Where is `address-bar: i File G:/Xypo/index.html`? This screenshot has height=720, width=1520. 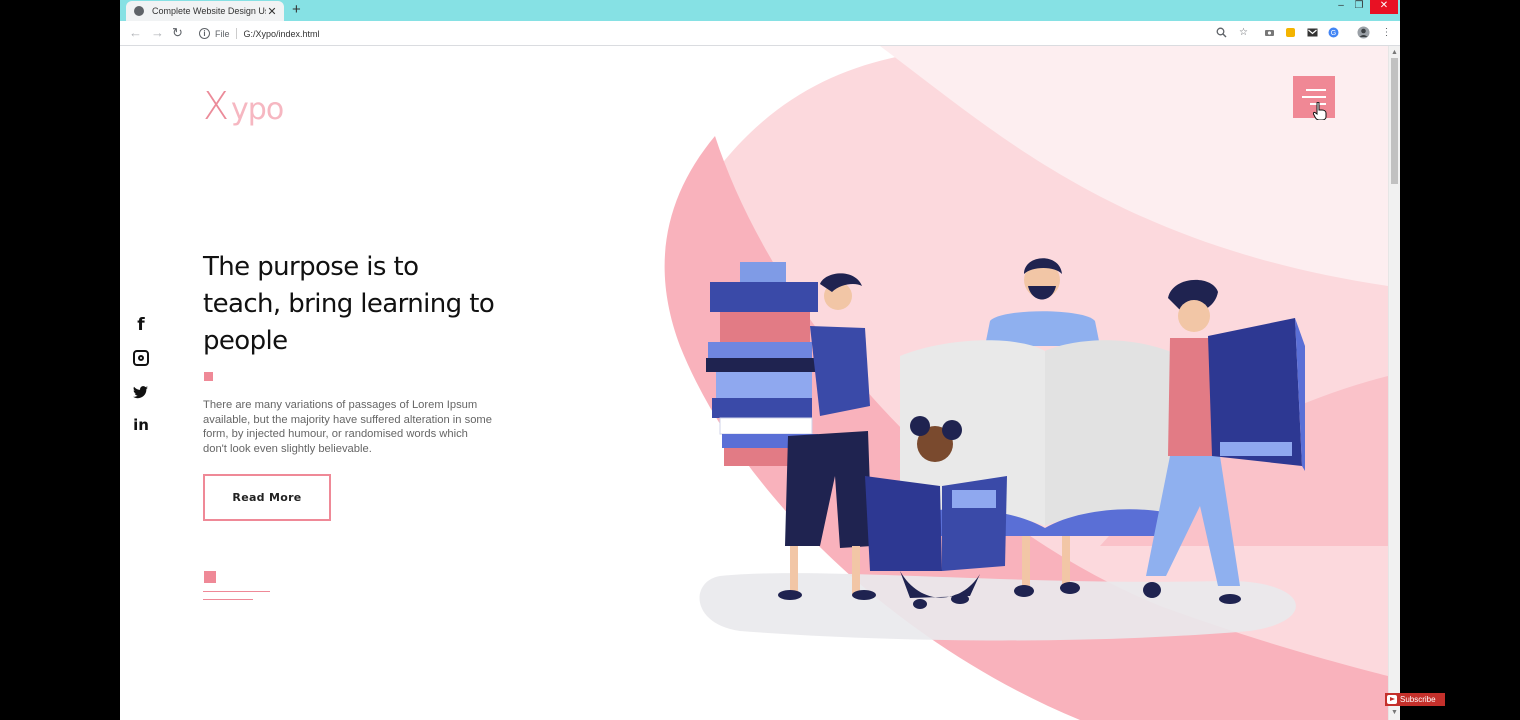 address-bar: i File G:/Xypo/index.html is located at coordinates (724, 33).